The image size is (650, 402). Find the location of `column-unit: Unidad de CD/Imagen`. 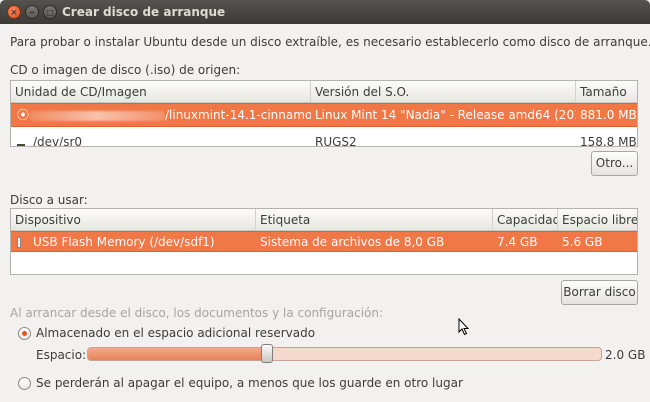

column-unit: Unidad de CD/Imagen is located at coordinates (161, 92).